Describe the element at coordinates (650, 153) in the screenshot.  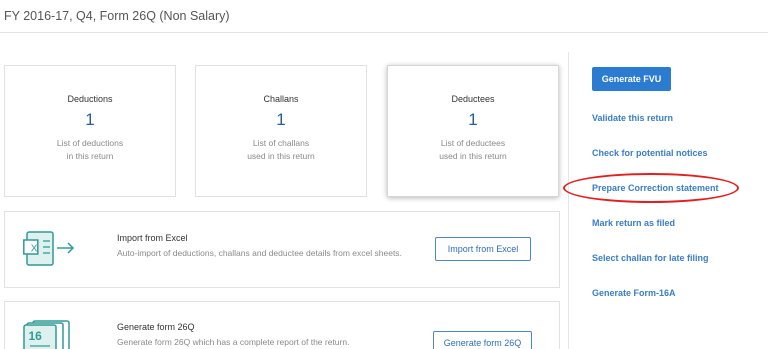
I see `check-notices-link: Check for potential notices` at that location.